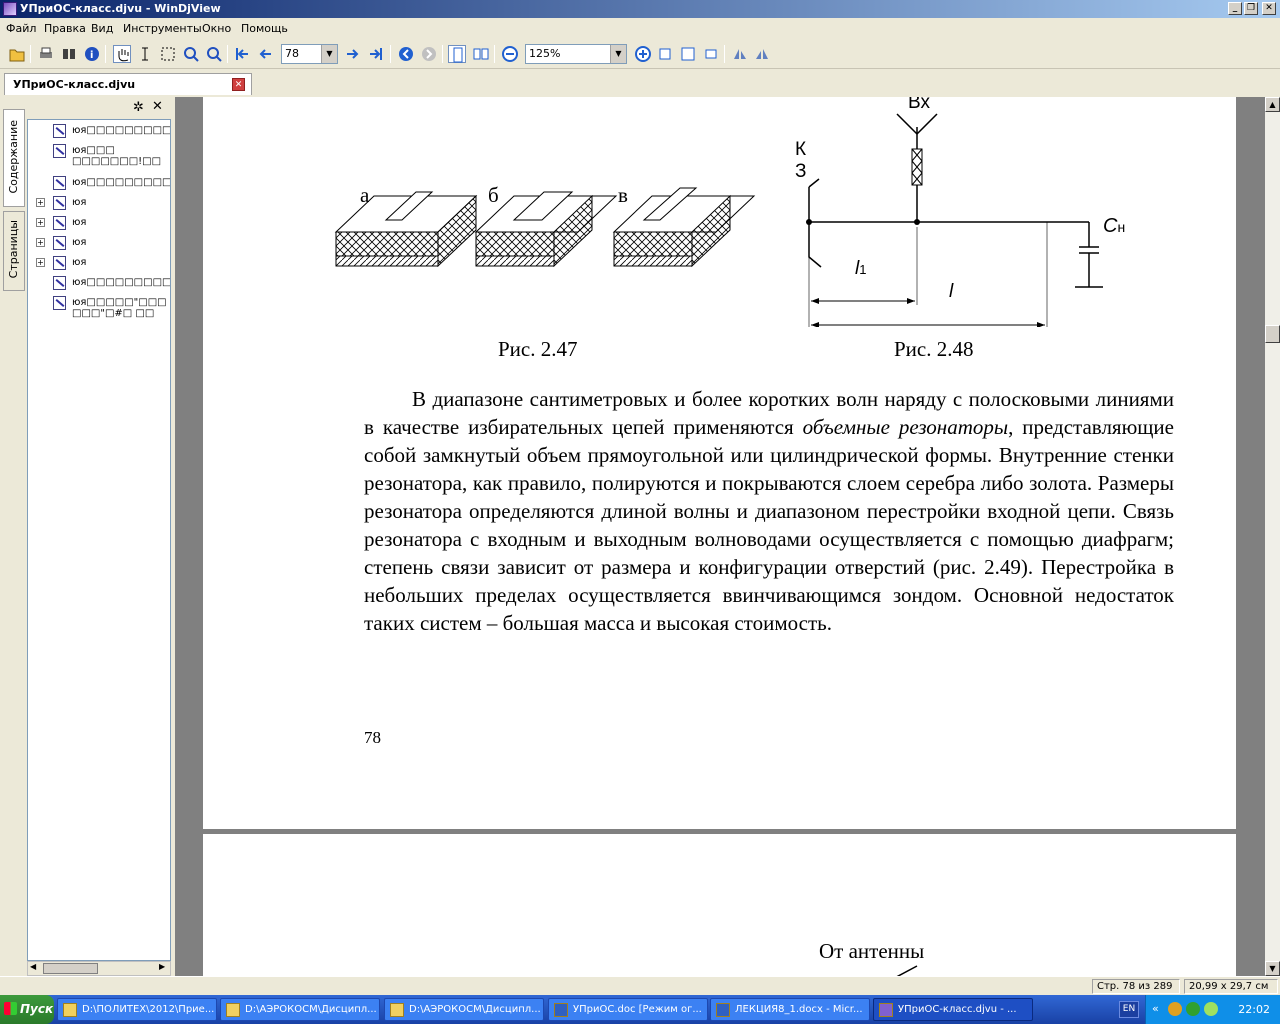 This screenshot has width=1280, height=1024. Describe the element at coordinates (162, 966) in the screenshot. I see `scroll-right-icon: ▶` at that location.